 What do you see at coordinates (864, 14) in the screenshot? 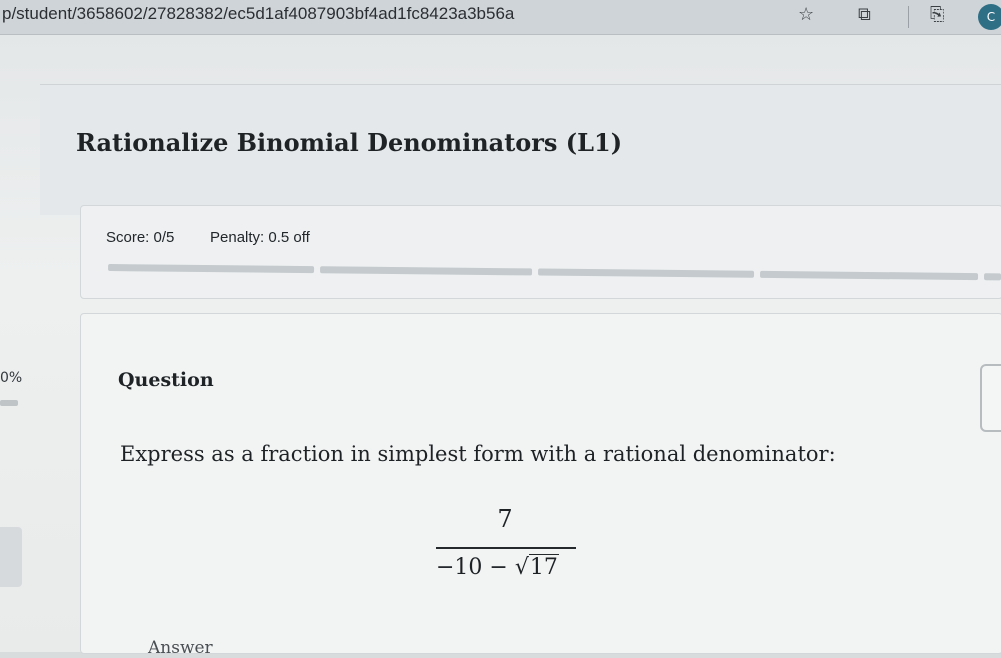
I see `extensions-icon: ⧉` at bounding box center [864, 14].